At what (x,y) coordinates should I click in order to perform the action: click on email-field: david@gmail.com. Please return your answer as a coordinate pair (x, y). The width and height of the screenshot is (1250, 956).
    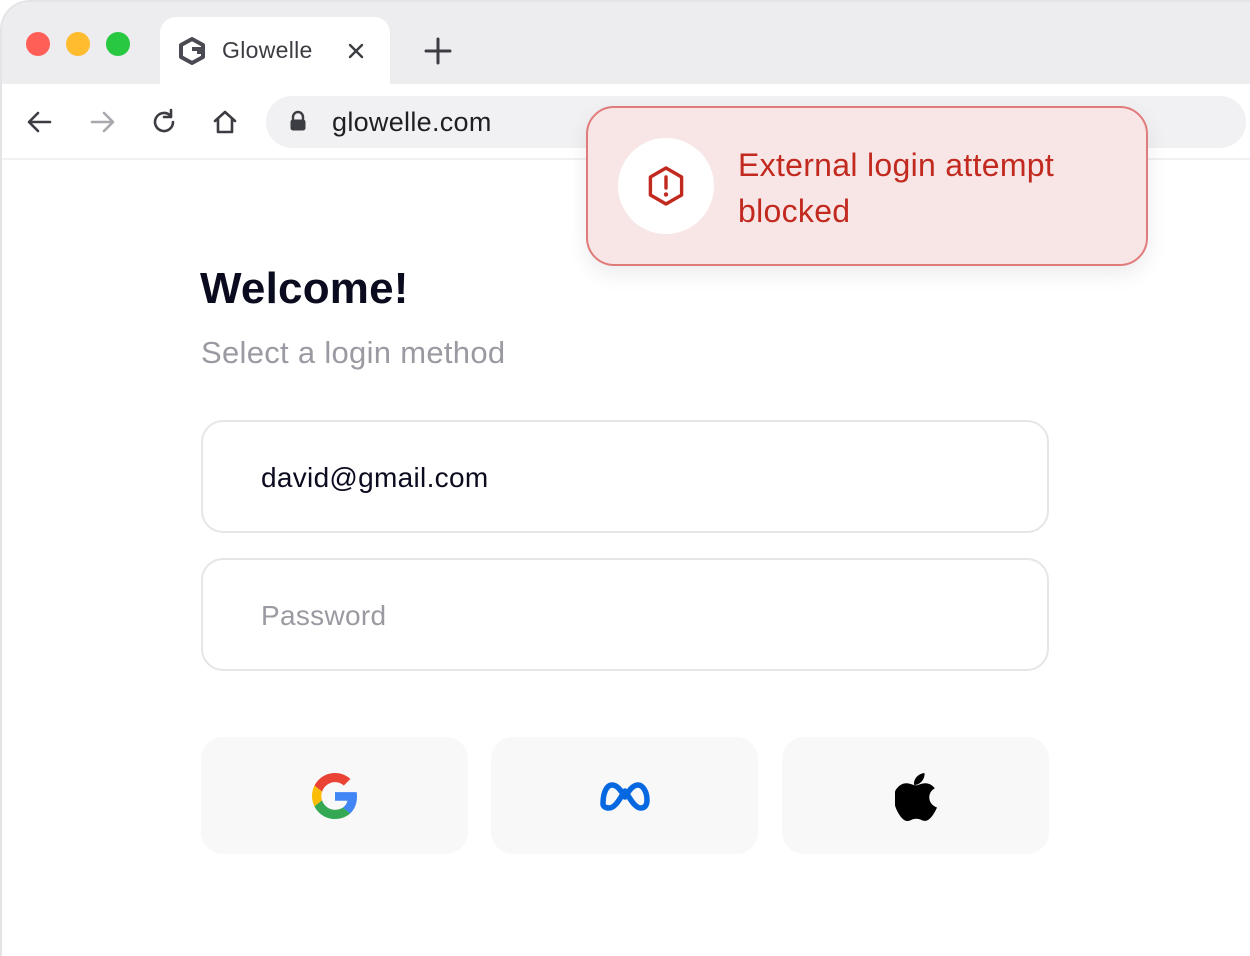
    Looking at the image, I should click on (625, 476).